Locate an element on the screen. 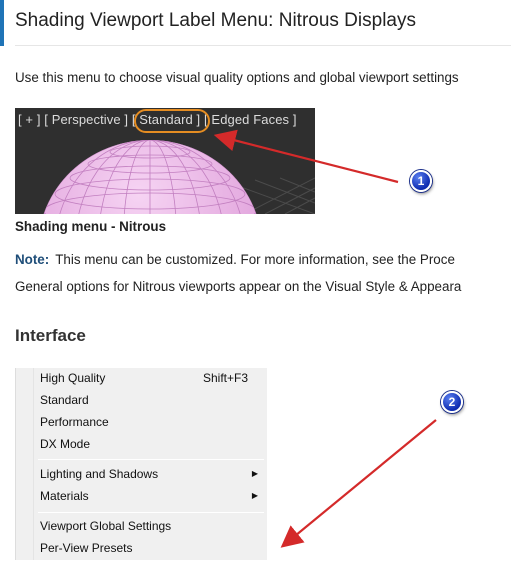 This screenshot has width=511, height=572. title-divider is located at coordinates (263, 45).